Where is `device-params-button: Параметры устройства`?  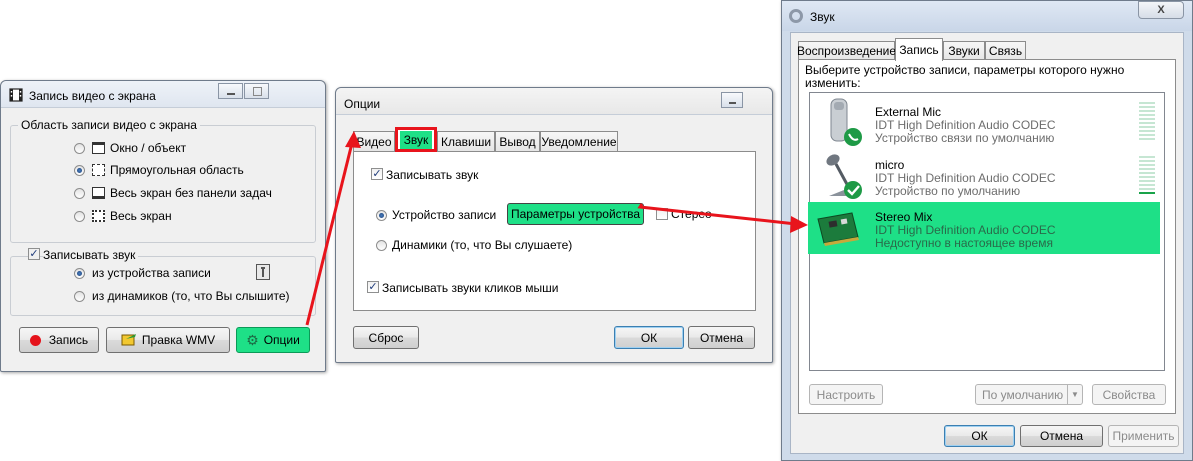 device-params-button: Параметры устройства is located at coordinates (575, 214).